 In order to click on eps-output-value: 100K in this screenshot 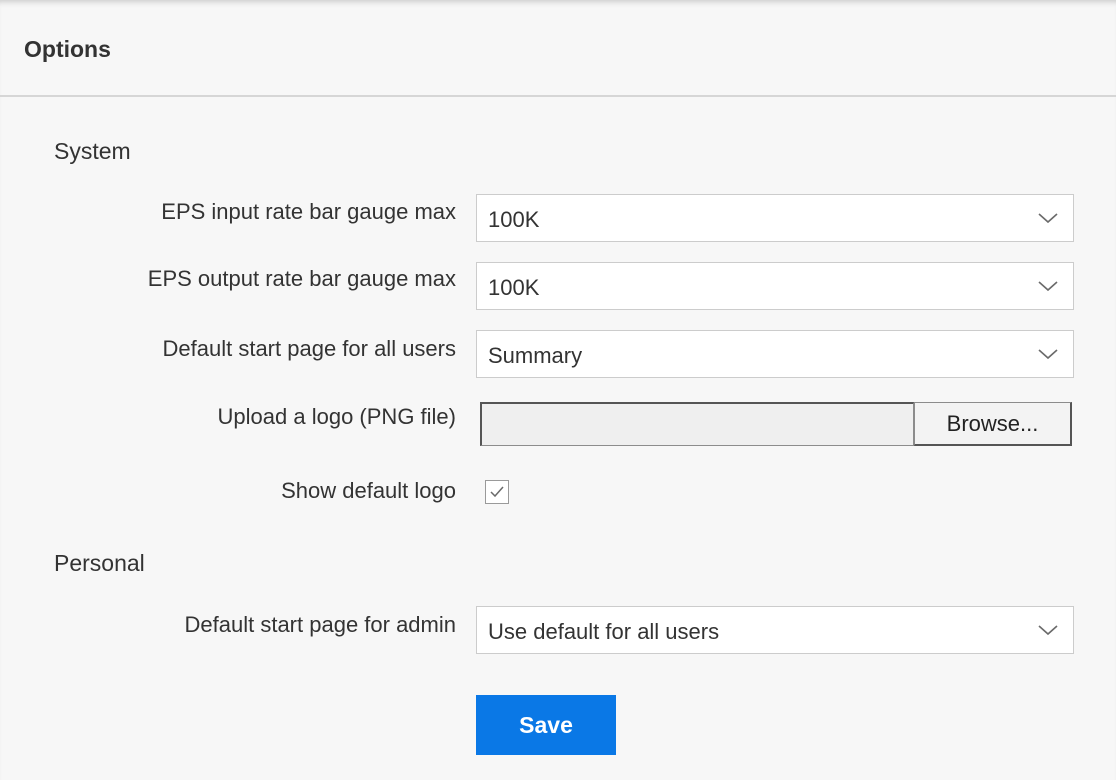, I will do `click(514, 287)`.